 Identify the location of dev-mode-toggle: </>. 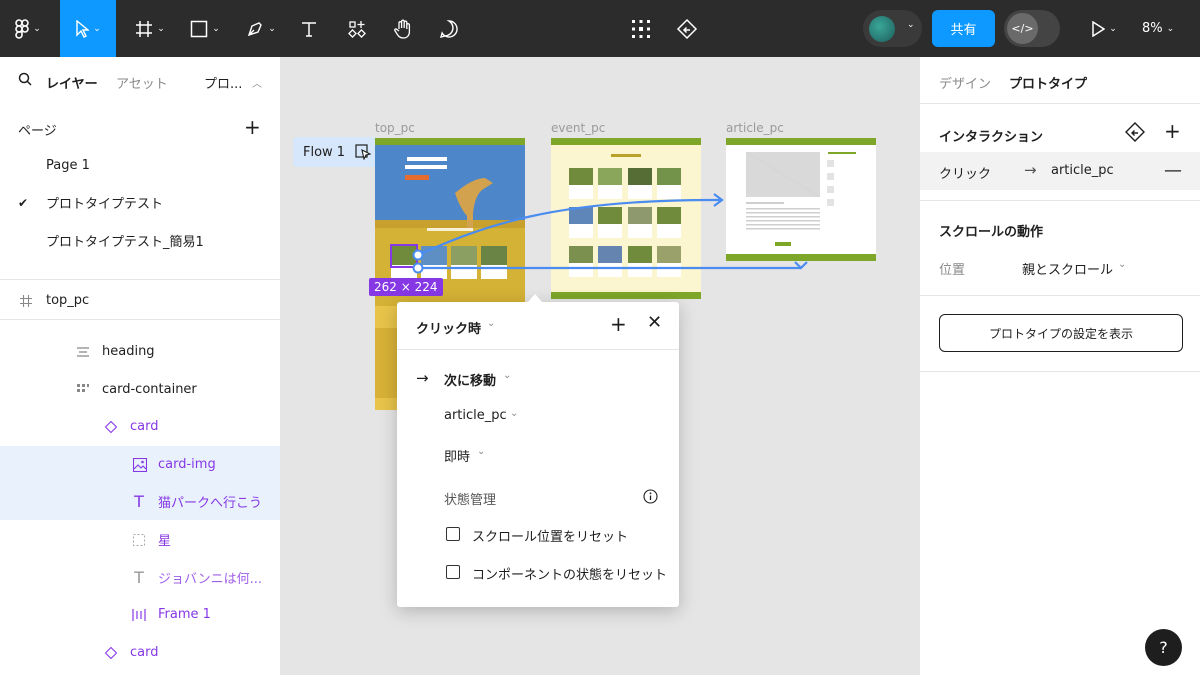
(1032, 28).